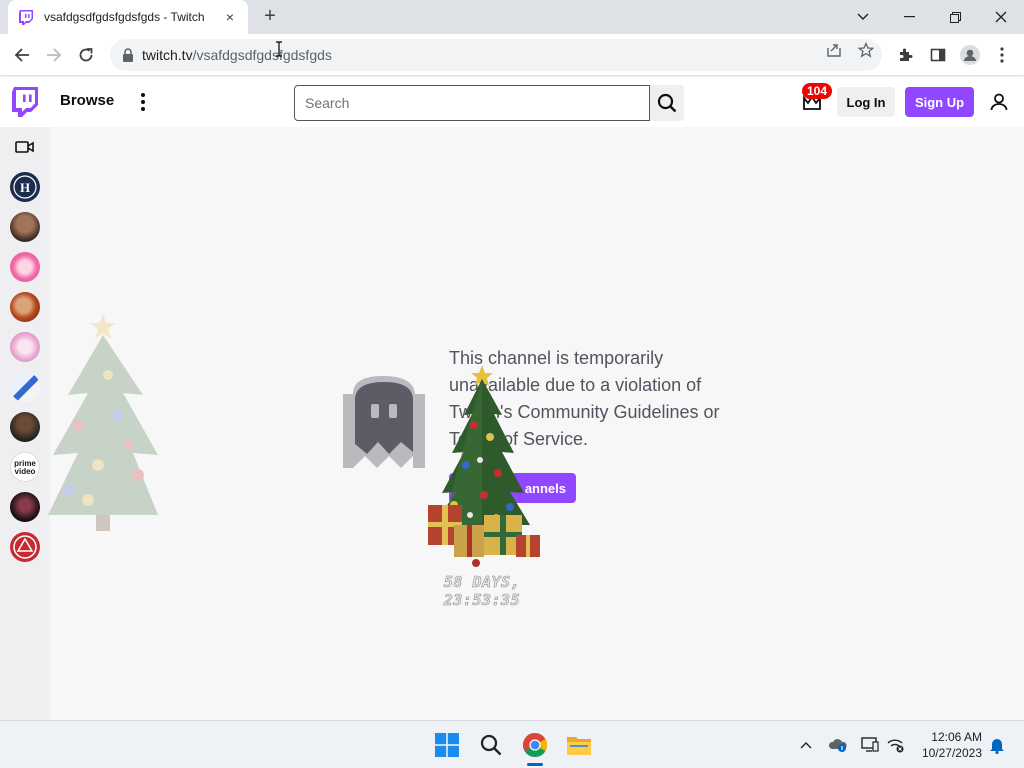 The image size is (1024, 768). I want to click on christmas-tree-decoration-faded, so click(103, 422).